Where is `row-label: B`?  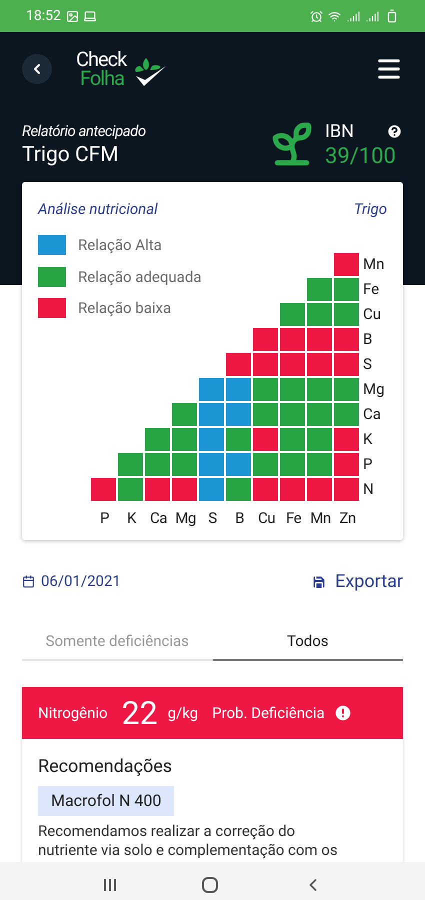
row-label: B is located at coordinates (367, 339).